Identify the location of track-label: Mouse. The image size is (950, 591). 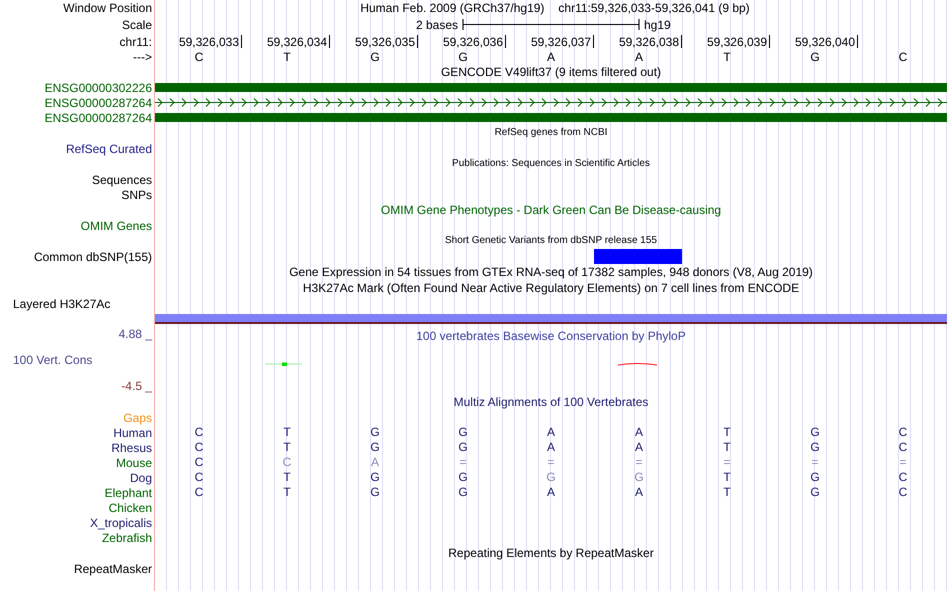
(135, 463).